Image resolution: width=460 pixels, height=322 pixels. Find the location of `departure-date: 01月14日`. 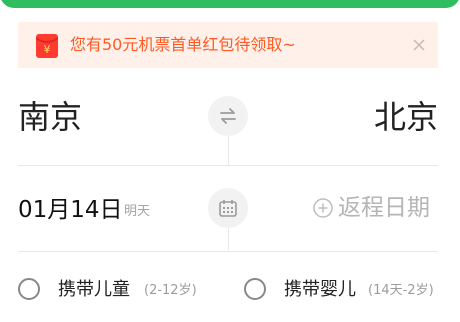

departure-date: 01月14日 is located at coordinates (70, 210).